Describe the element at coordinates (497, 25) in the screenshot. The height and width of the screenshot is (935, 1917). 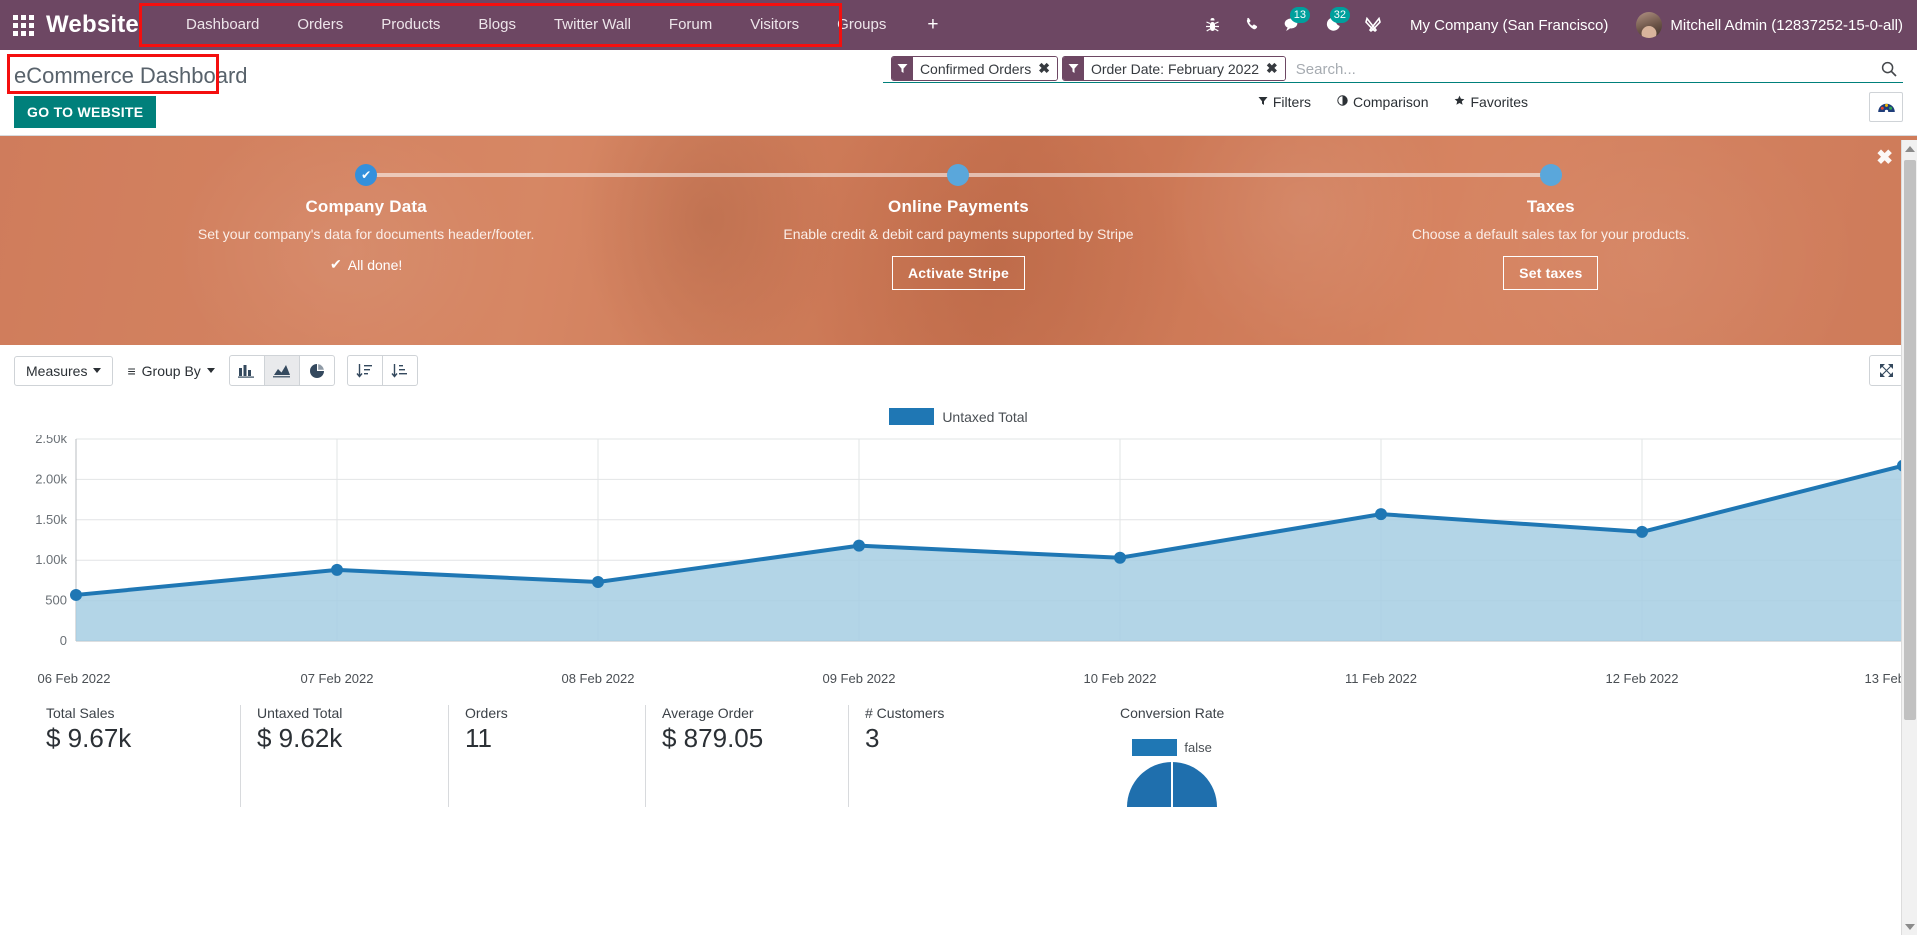
I see `menu-item-blogs: Blogs` at that location.